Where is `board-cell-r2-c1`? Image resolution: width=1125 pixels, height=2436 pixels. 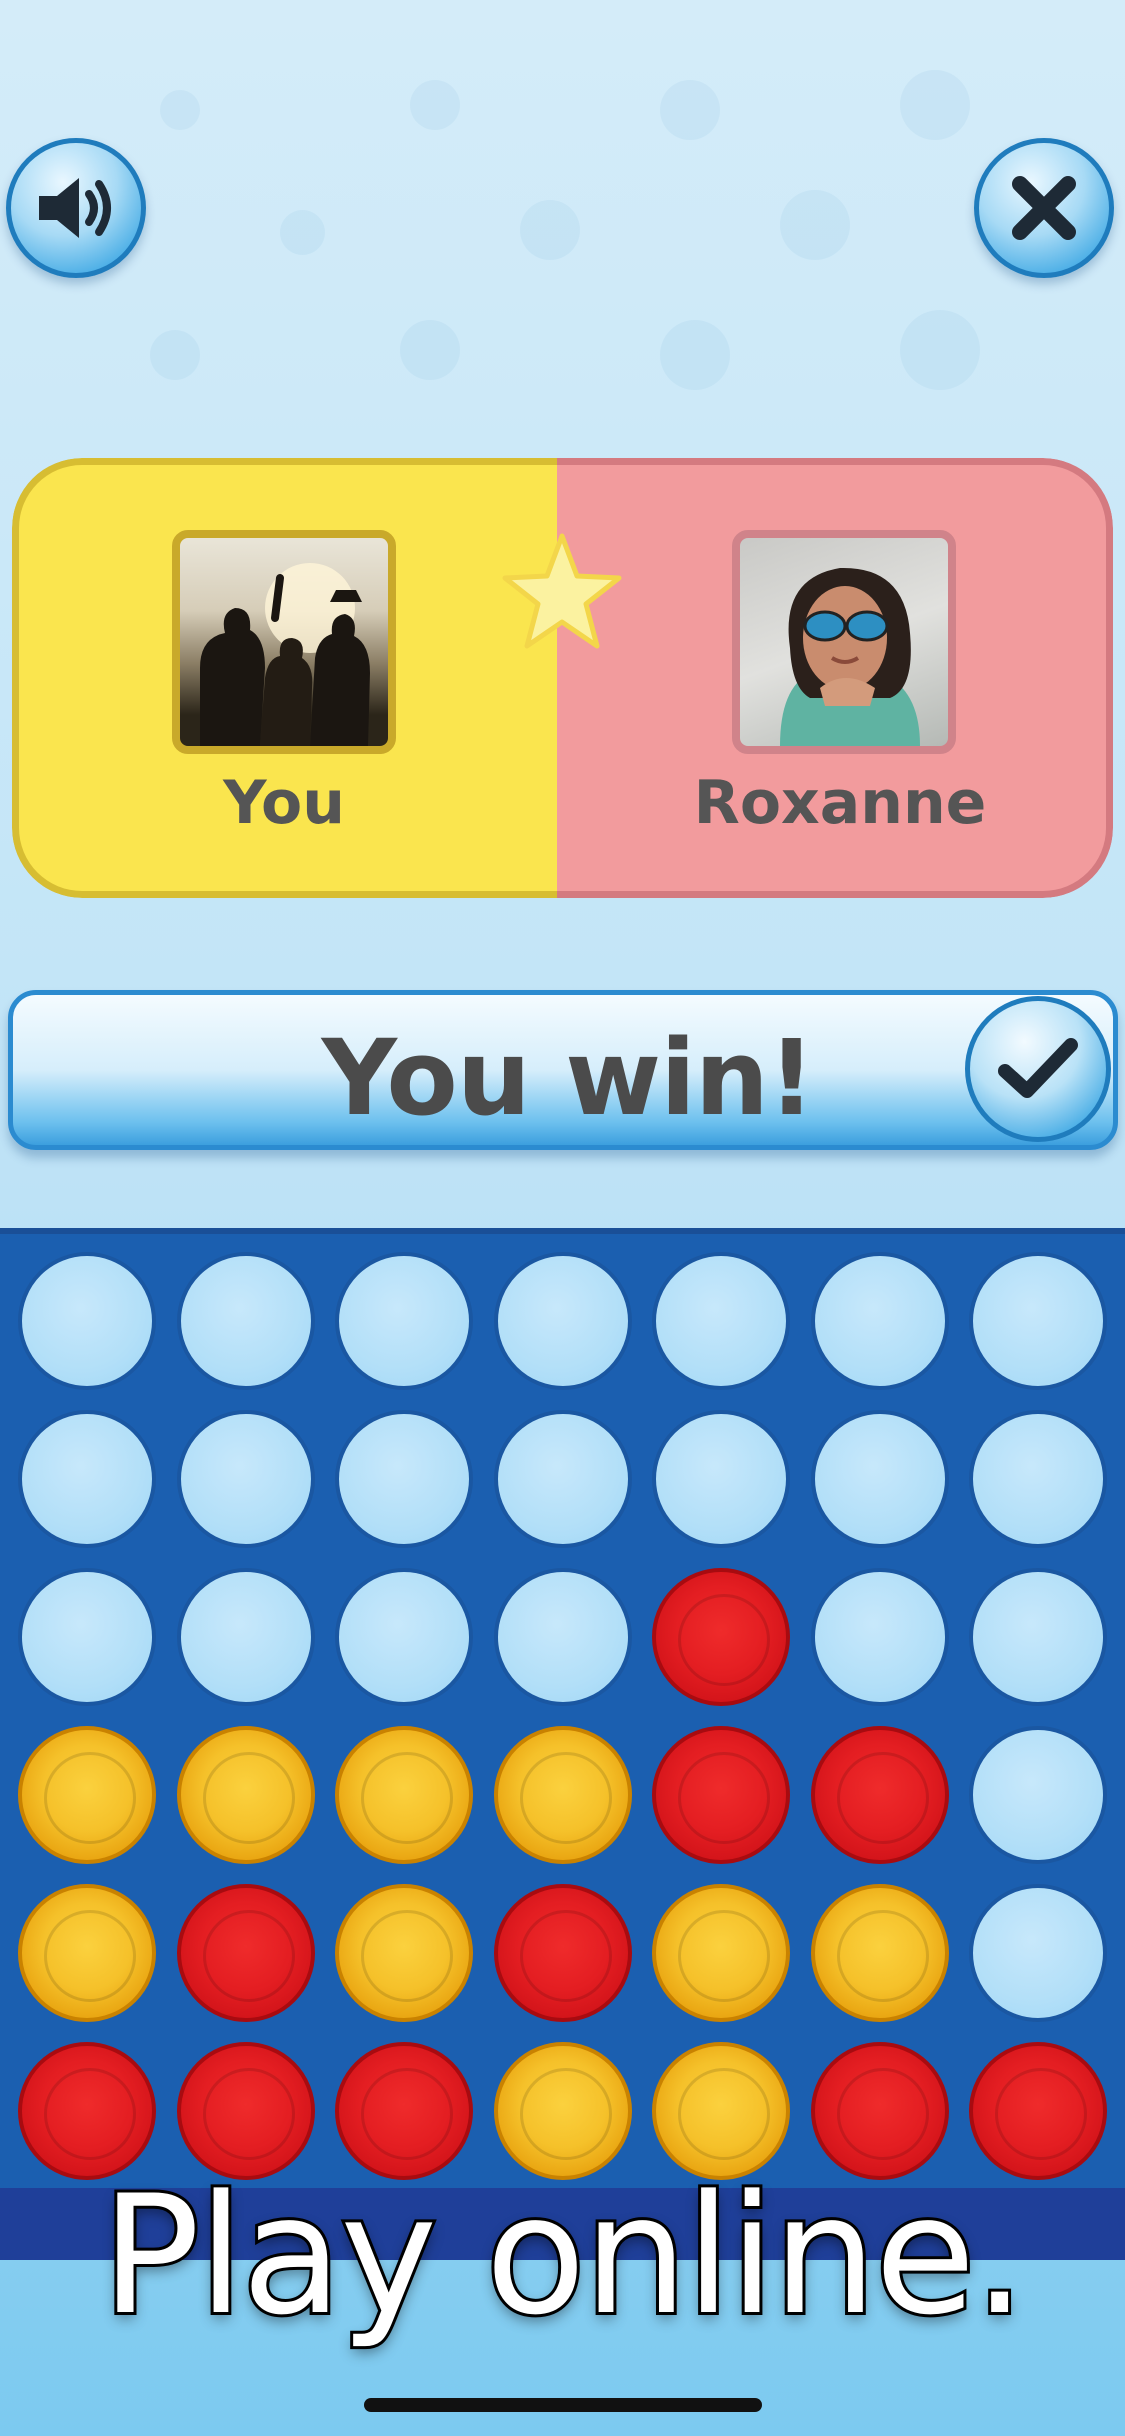 board-cell-r2-c1 is located at coordinates (87, 1479).